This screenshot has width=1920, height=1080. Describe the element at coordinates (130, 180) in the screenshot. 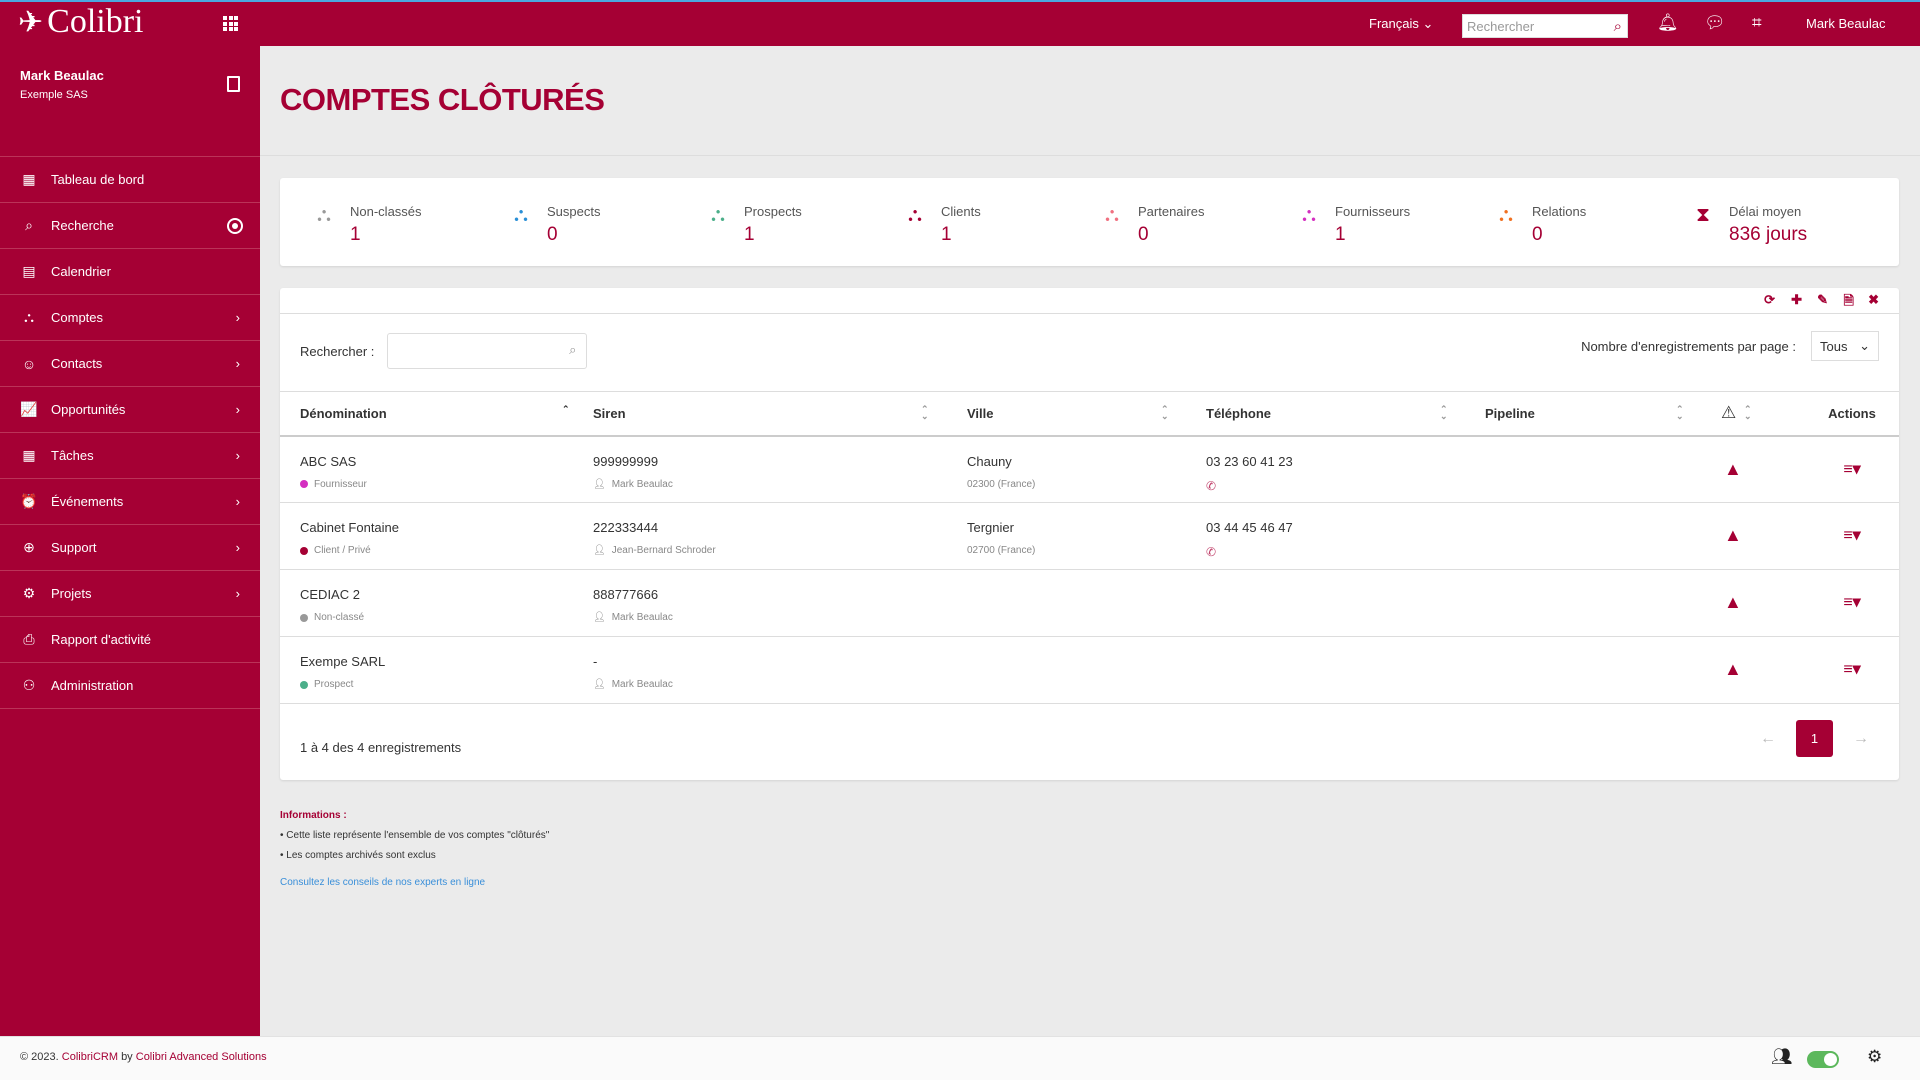

I see `sidebar-item-tableau-de-bord: ▦ Tableau de bord` at that location.